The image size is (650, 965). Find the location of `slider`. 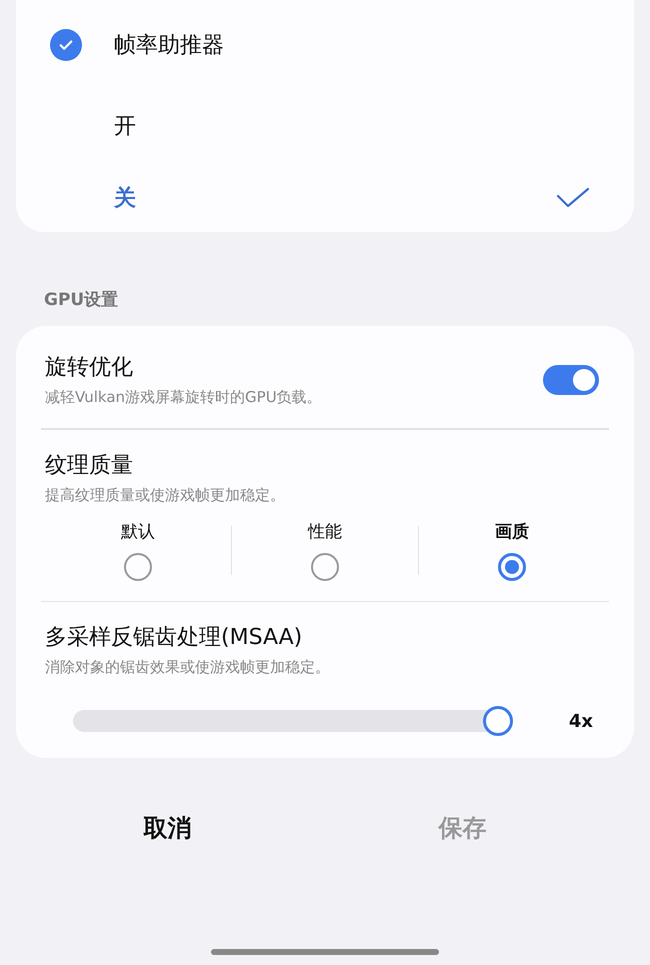

slider is located at coordinates (293, 721).